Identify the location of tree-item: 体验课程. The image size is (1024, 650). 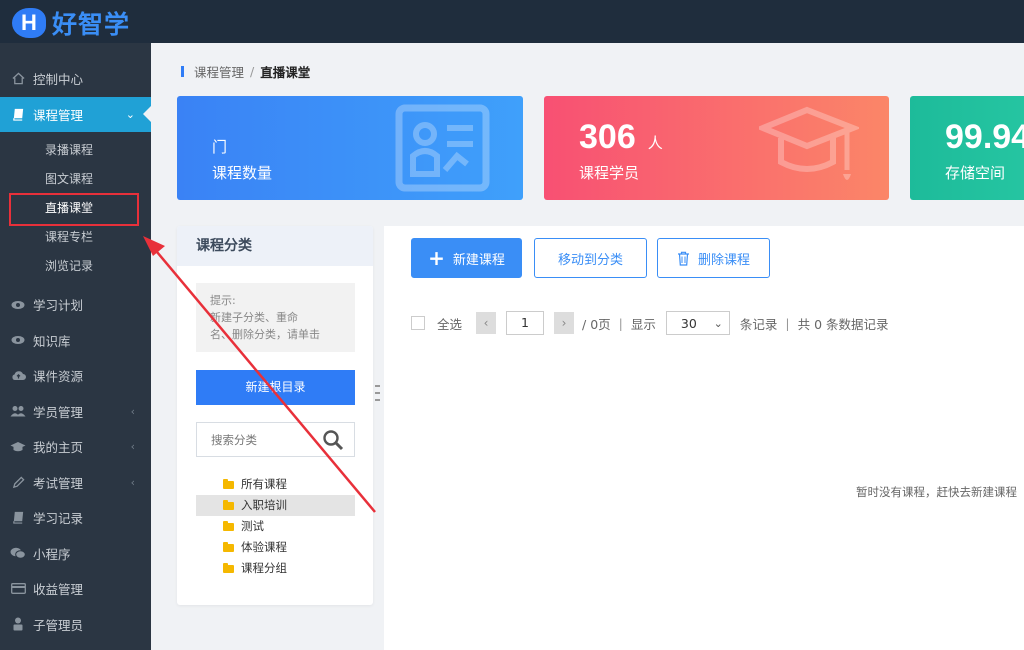
(275, 547).